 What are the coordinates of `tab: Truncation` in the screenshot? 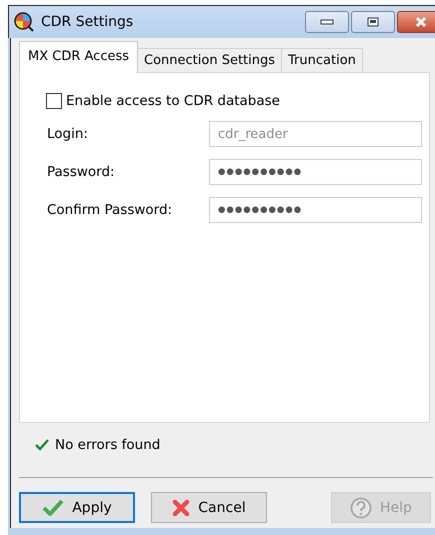 It's located at (322, 60).